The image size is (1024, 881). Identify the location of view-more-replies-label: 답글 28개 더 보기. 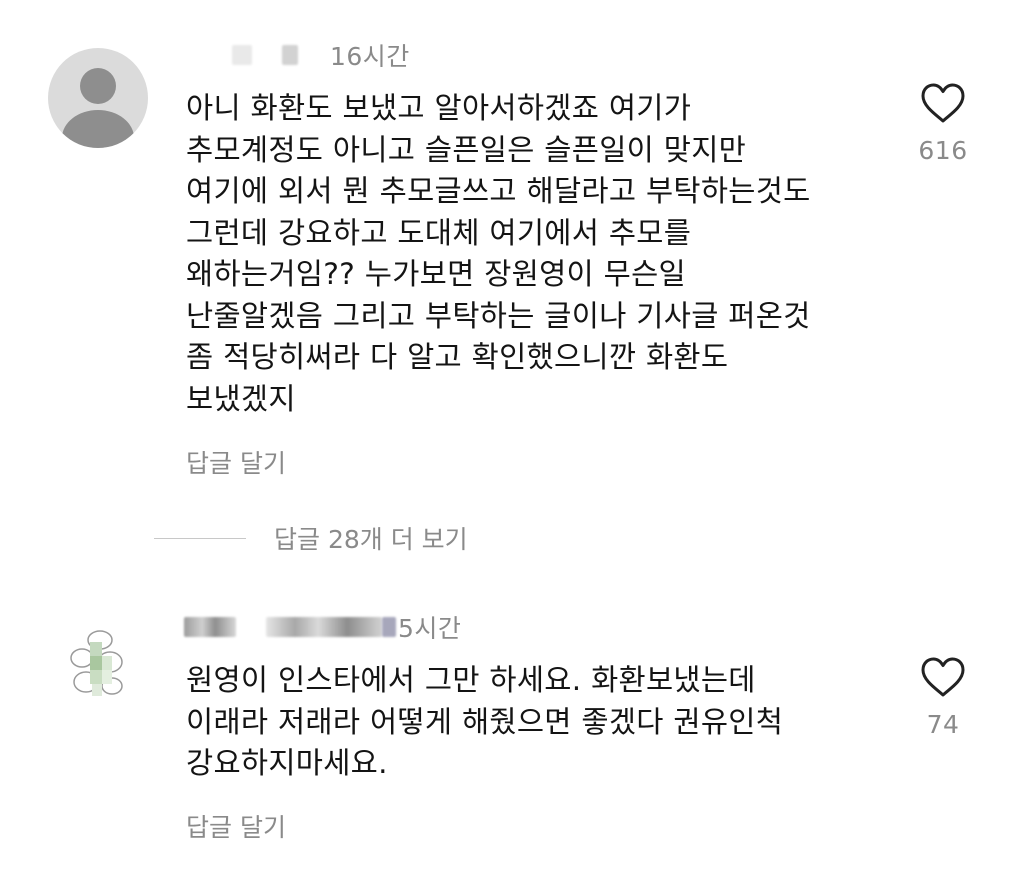
(371, 538).